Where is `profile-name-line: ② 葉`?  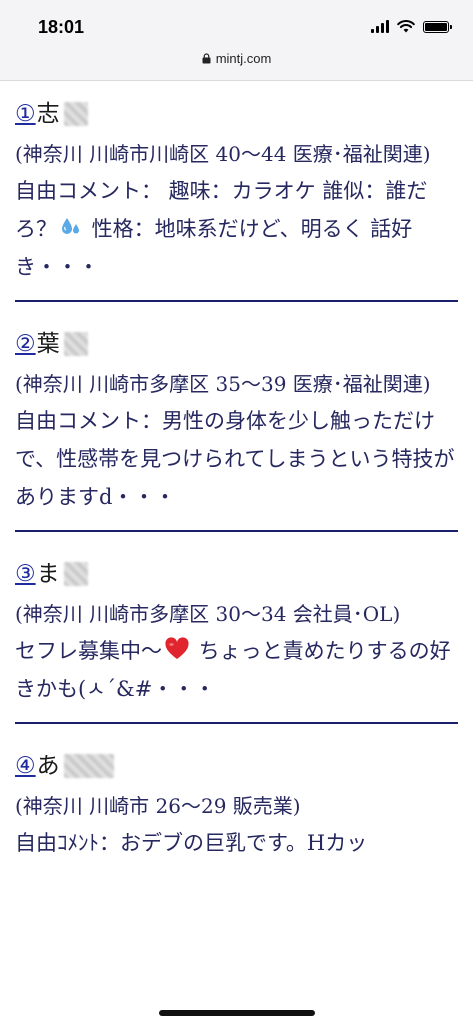
profile-name-line: ② 葉 is located at coordinates (236, 344).